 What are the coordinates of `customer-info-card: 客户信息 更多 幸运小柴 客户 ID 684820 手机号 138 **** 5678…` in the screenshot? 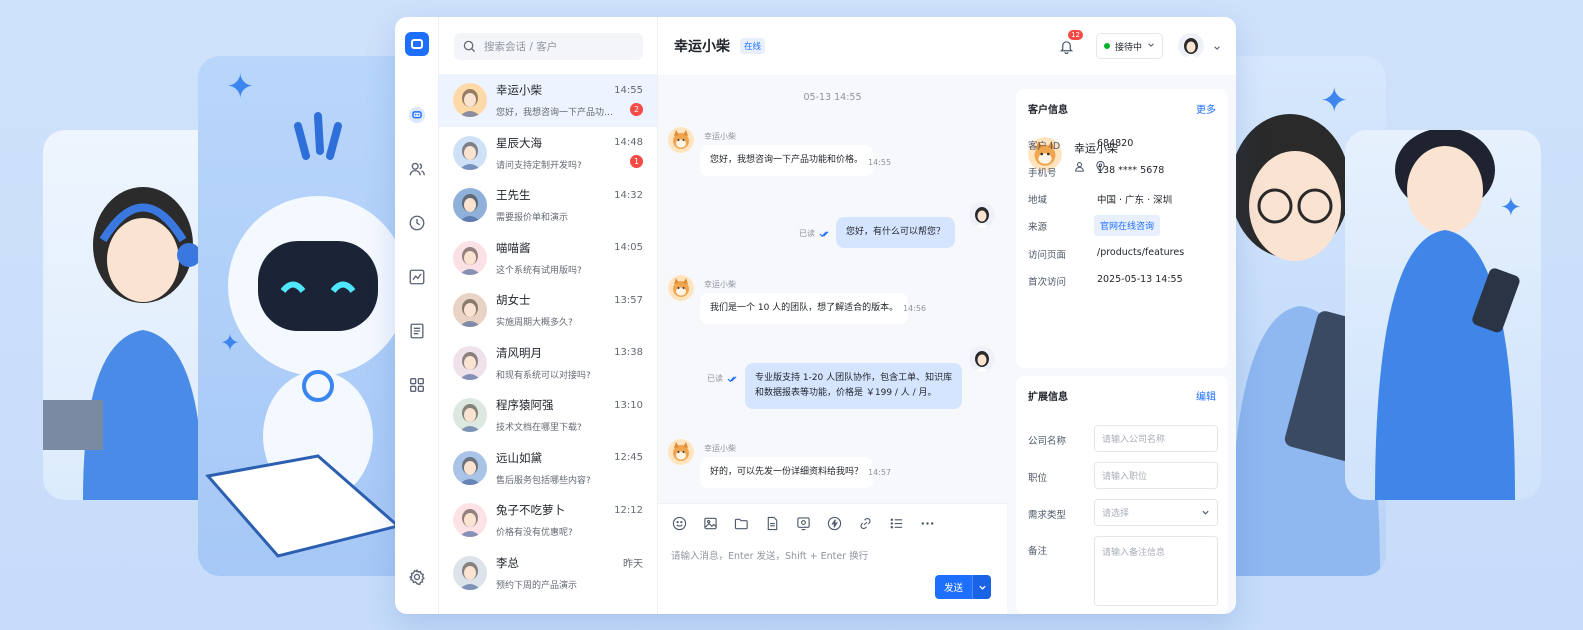 It's located at (1122, 228).